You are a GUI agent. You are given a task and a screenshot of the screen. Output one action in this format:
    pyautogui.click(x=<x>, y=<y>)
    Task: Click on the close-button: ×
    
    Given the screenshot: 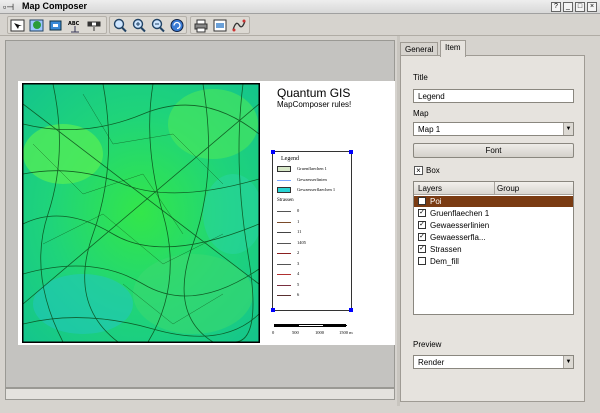 What is the action you would take?
    pyautogui.click(x=592, y=7)
    